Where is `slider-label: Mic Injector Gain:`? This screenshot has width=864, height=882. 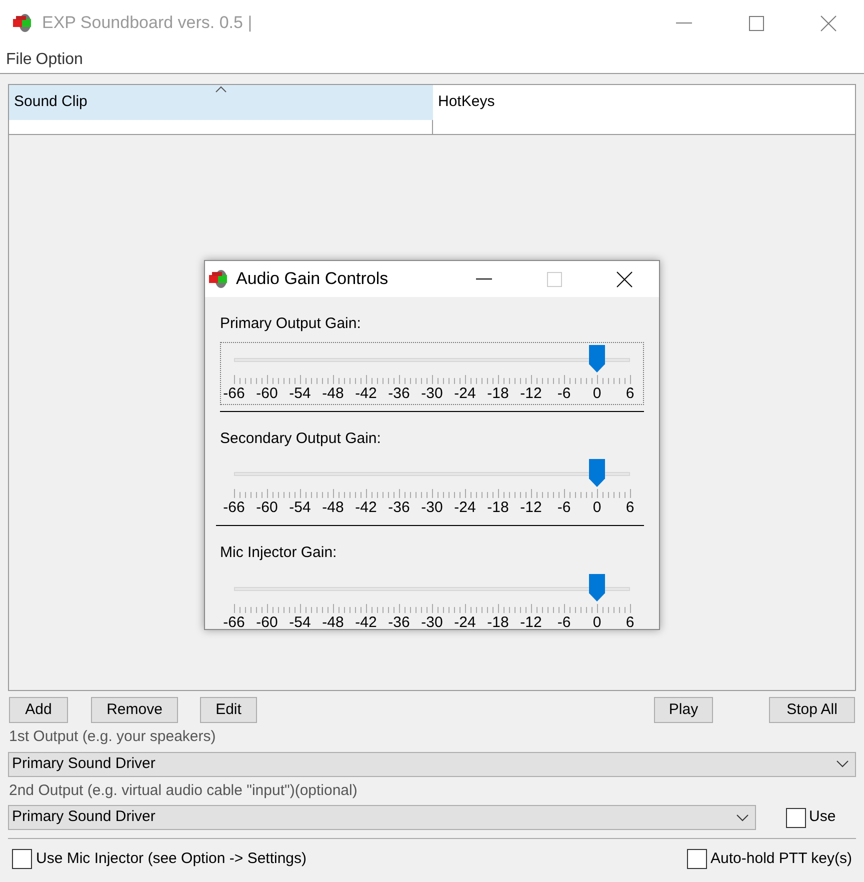
slider-label: Mic Injector Gain: is located at coordinates (278, 553).